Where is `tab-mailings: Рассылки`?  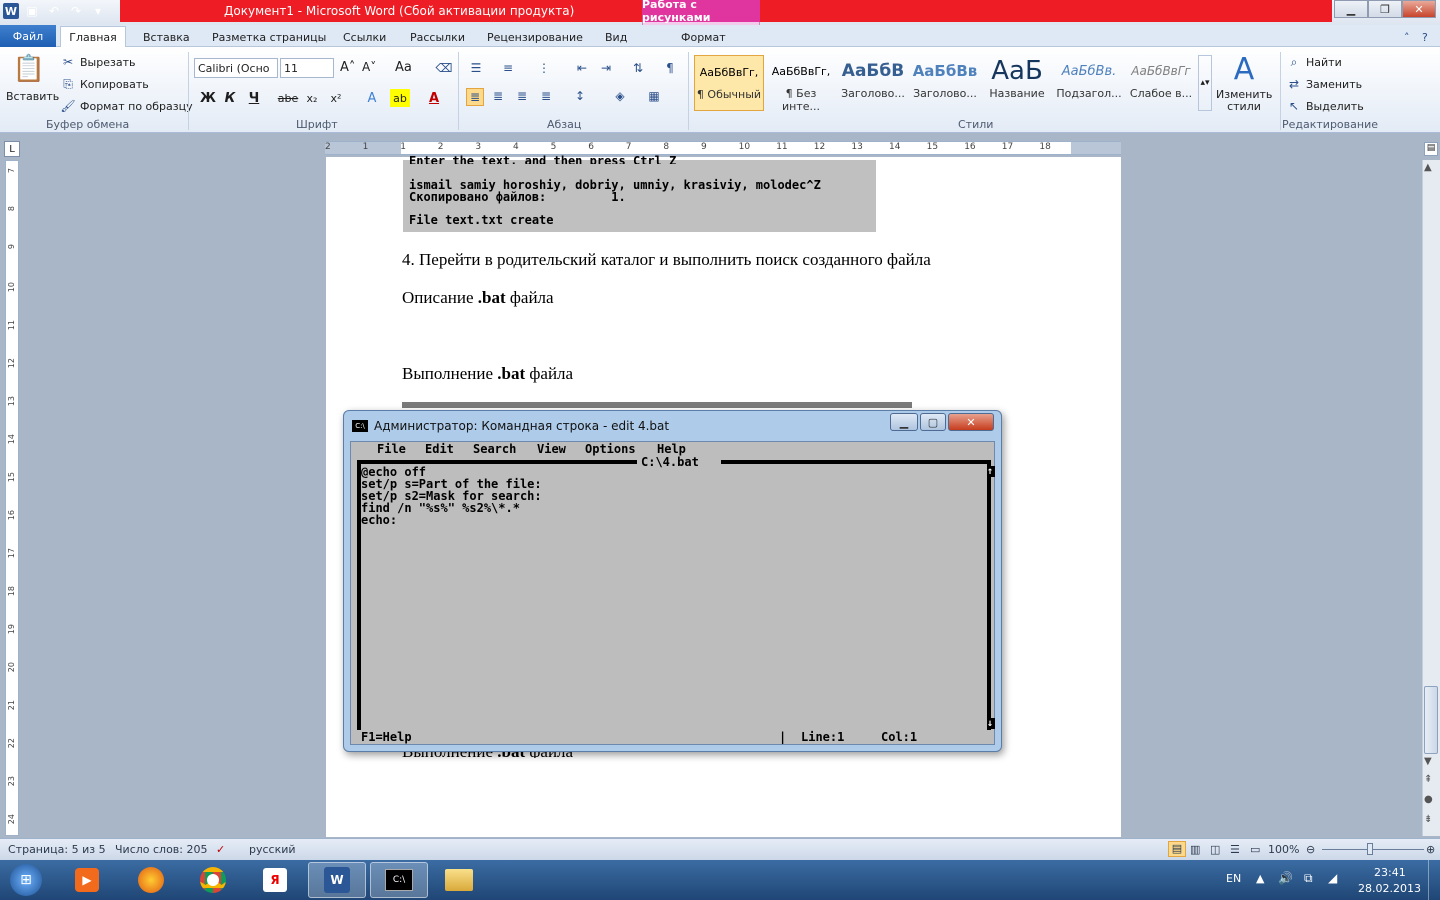
tab-mailings: Рассылки is located at coordinates (437, 37).